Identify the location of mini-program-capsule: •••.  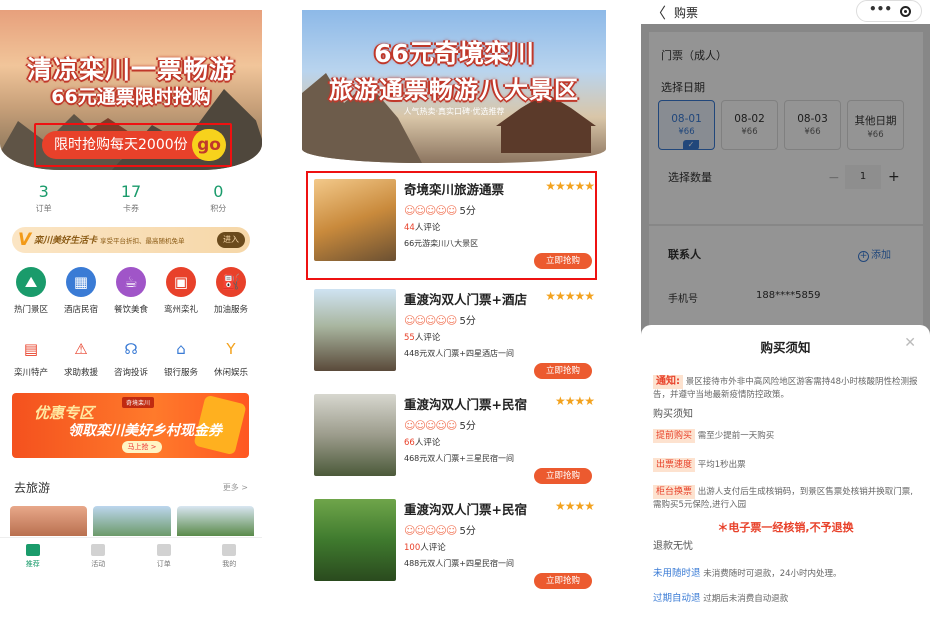
(889, 11).